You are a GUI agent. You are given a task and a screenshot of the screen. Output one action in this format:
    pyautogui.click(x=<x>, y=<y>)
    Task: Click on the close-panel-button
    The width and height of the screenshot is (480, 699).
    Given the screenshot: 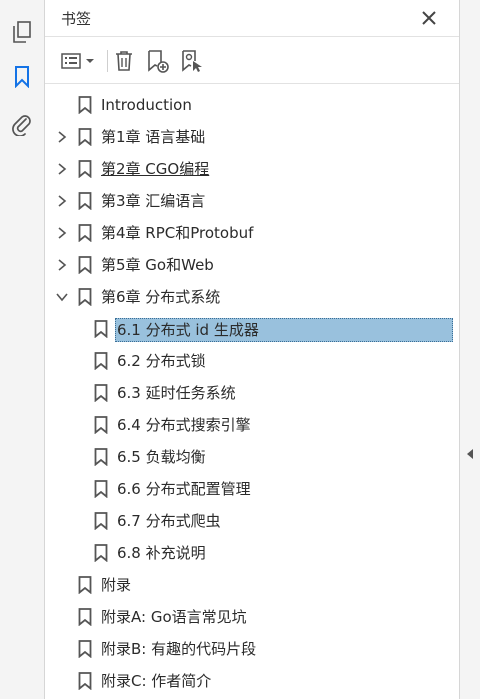 What is the action you would take?
    pyautogui.click(x=429, y=18)
    